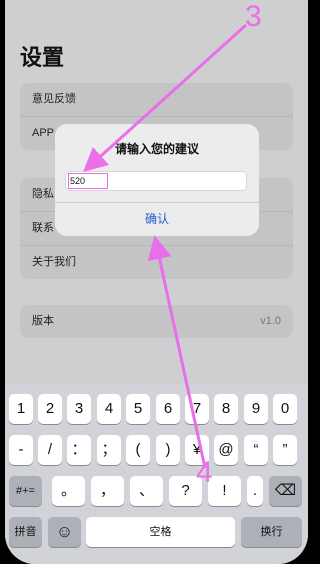  What do you see at coordinates (256, 409) in the screenshot?
I see `key-9: 9` at bounding box center [256, 409].